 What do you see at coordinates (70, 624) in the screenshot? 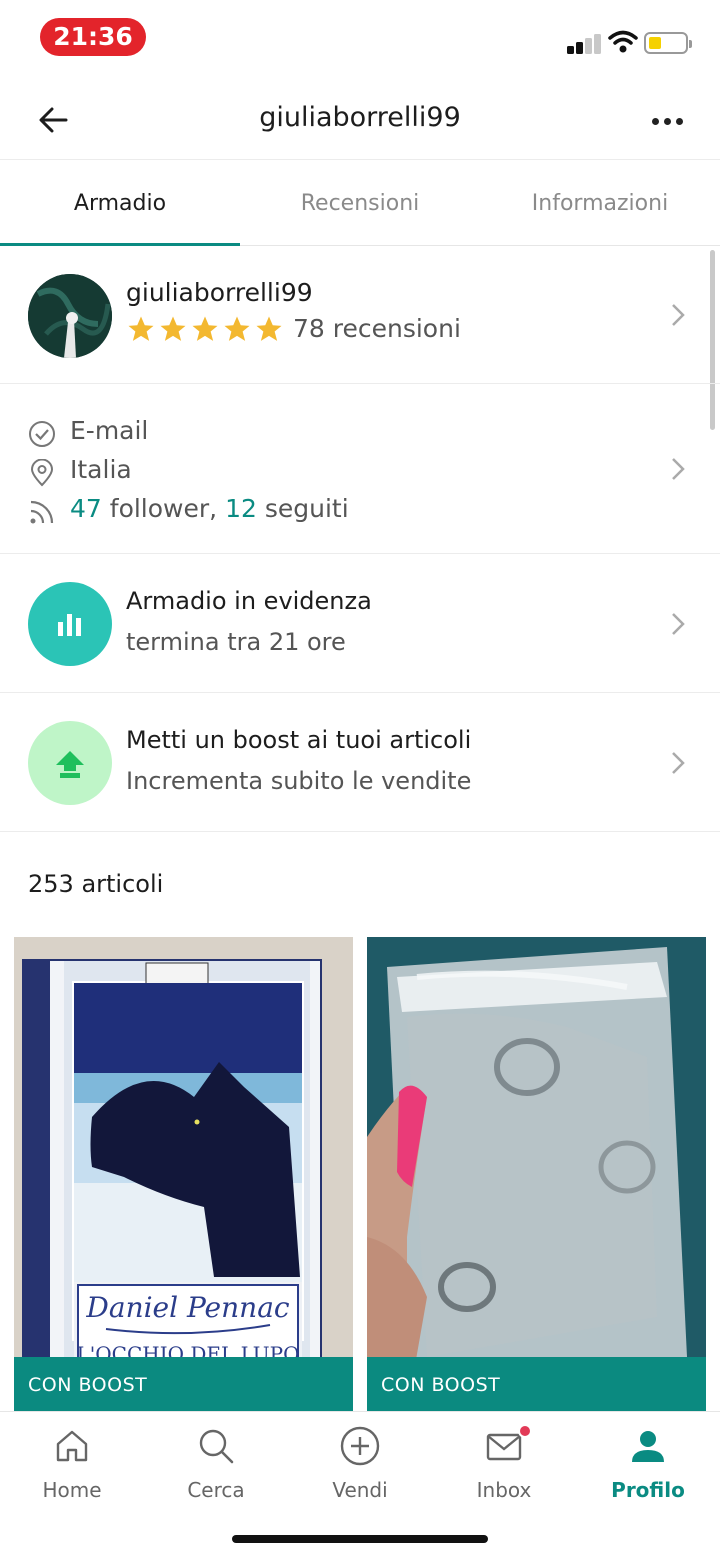
I see `bar-chart-icon` at bounding box center [70, 624].